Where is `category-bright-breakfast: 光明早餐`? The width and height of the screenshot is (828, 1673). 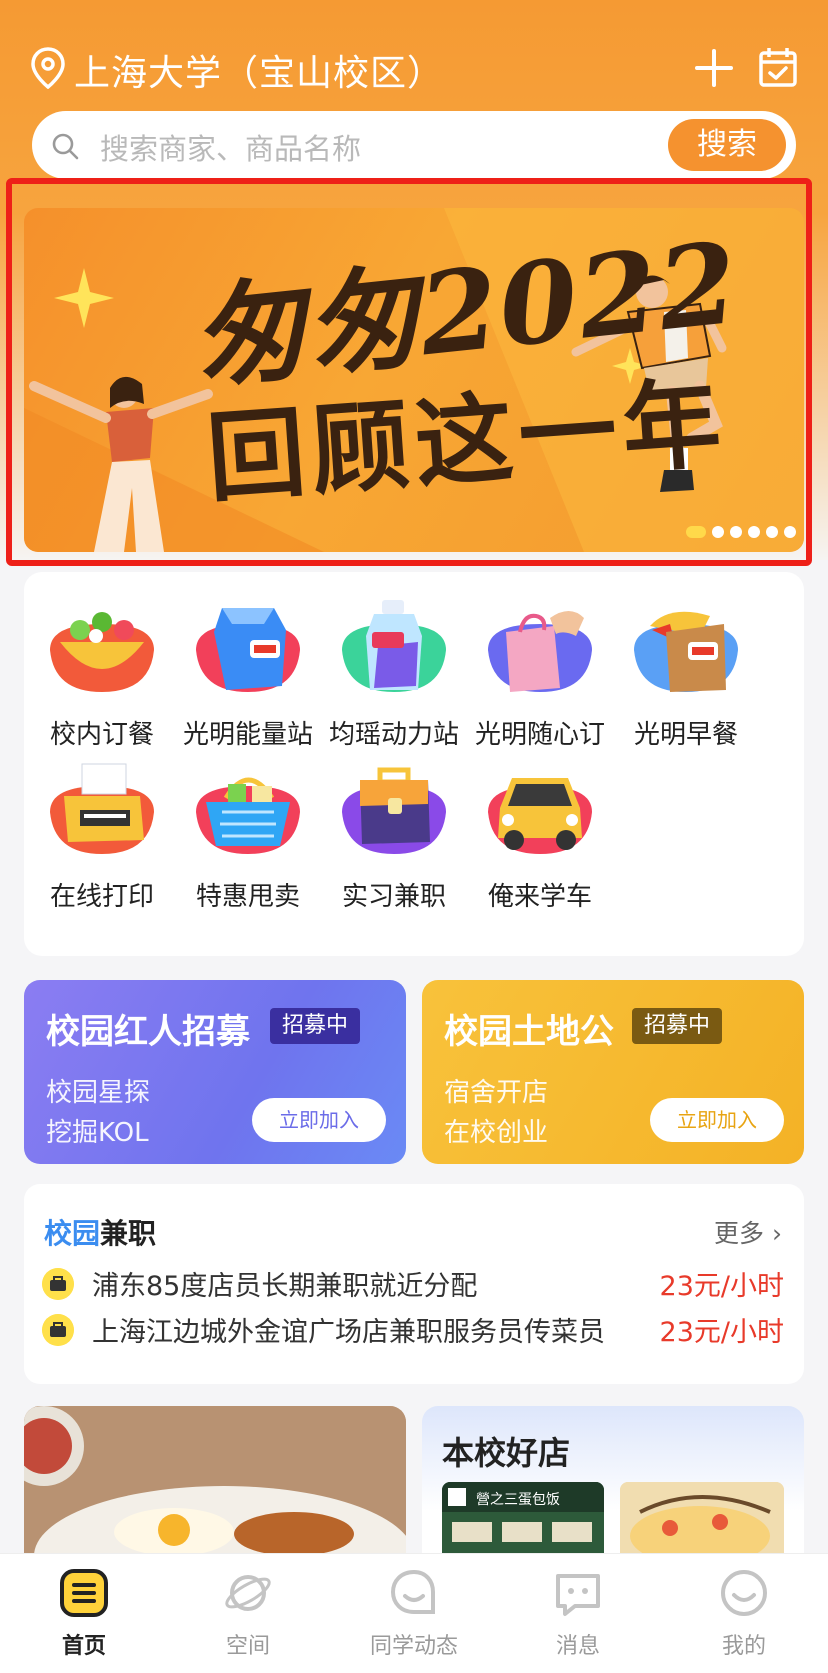
category-bright-breakfast: 光明早餐 is located at coordinates (686, 673).